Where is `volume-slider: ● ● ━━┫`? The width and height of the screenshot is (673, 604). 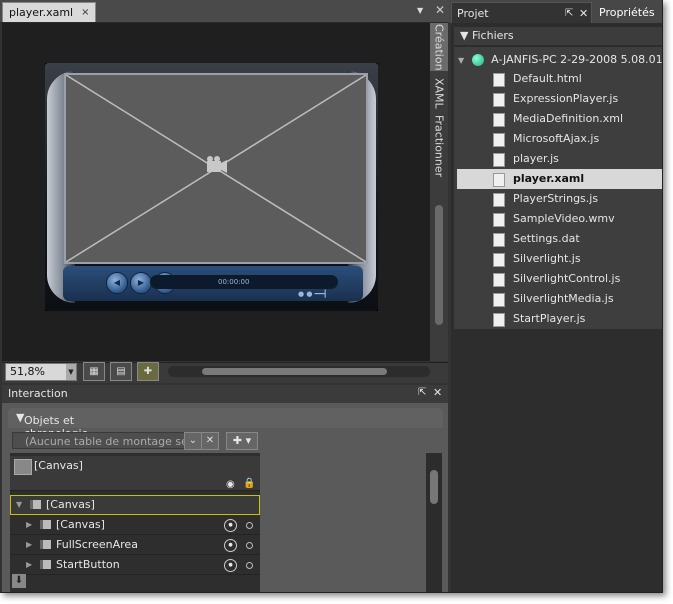
volume-slider: ● ● ━━┫ is located at coordinates (312, 294).